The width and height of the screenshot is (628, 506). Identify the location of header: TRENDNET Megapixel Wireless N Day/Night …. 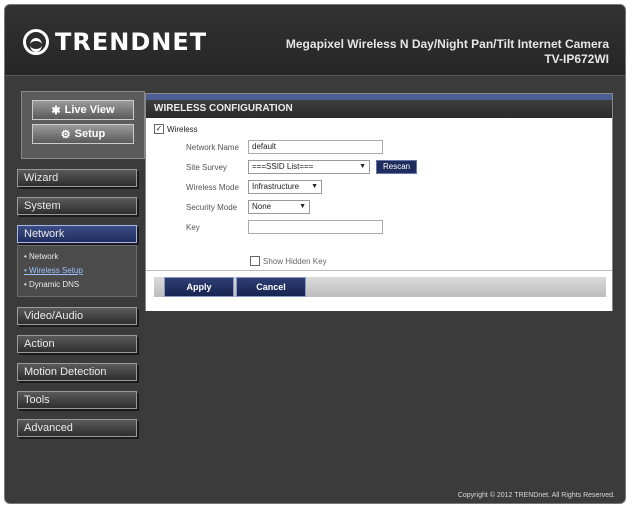
(315, 40).